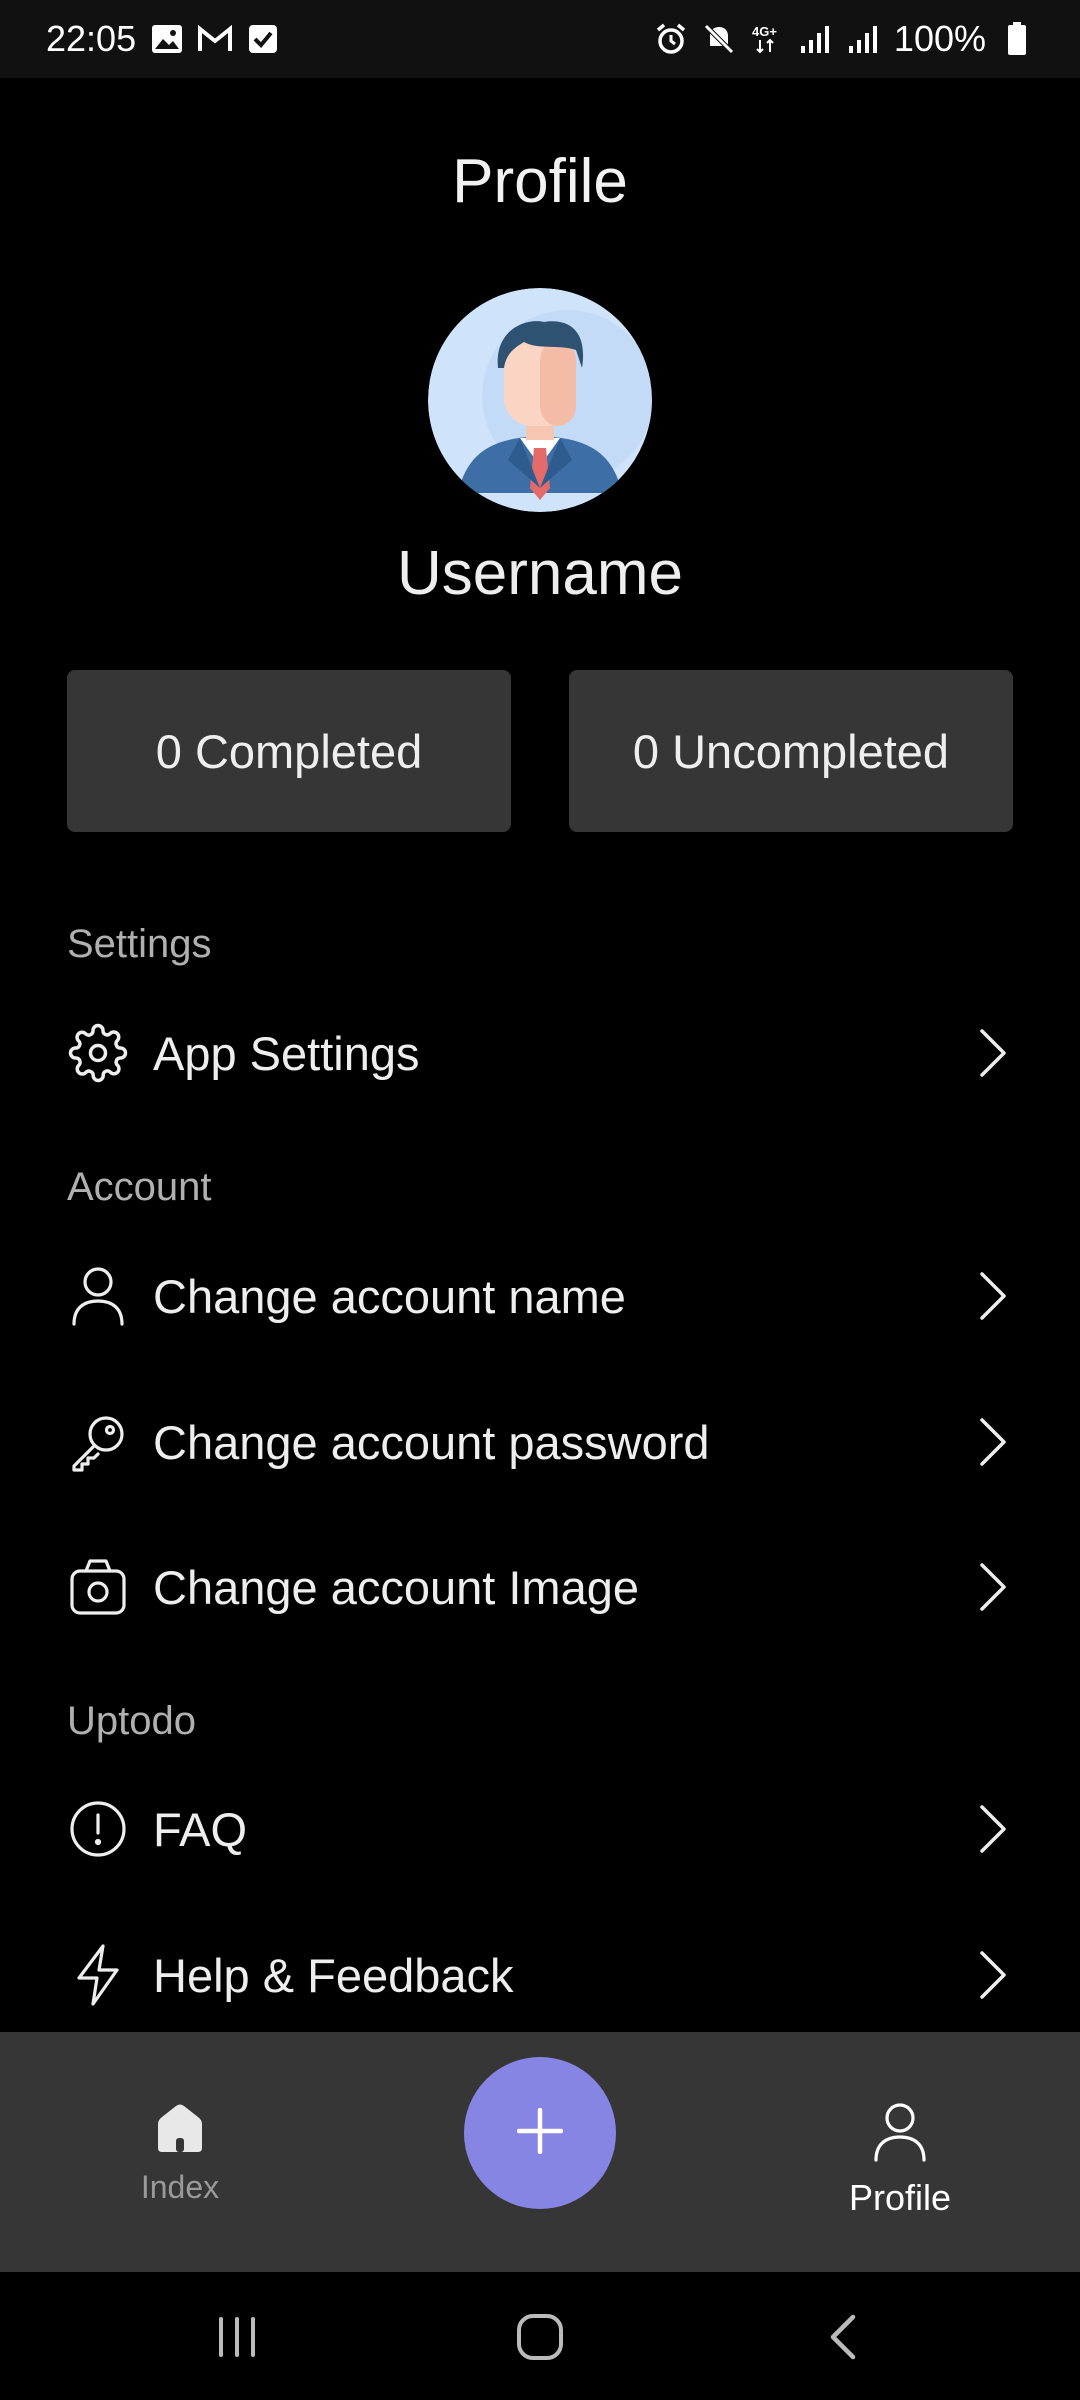 The height and width of the screenshot is (2400, 1080). I want to click on menu-item-label: Change account Image, so click(396, 1587).